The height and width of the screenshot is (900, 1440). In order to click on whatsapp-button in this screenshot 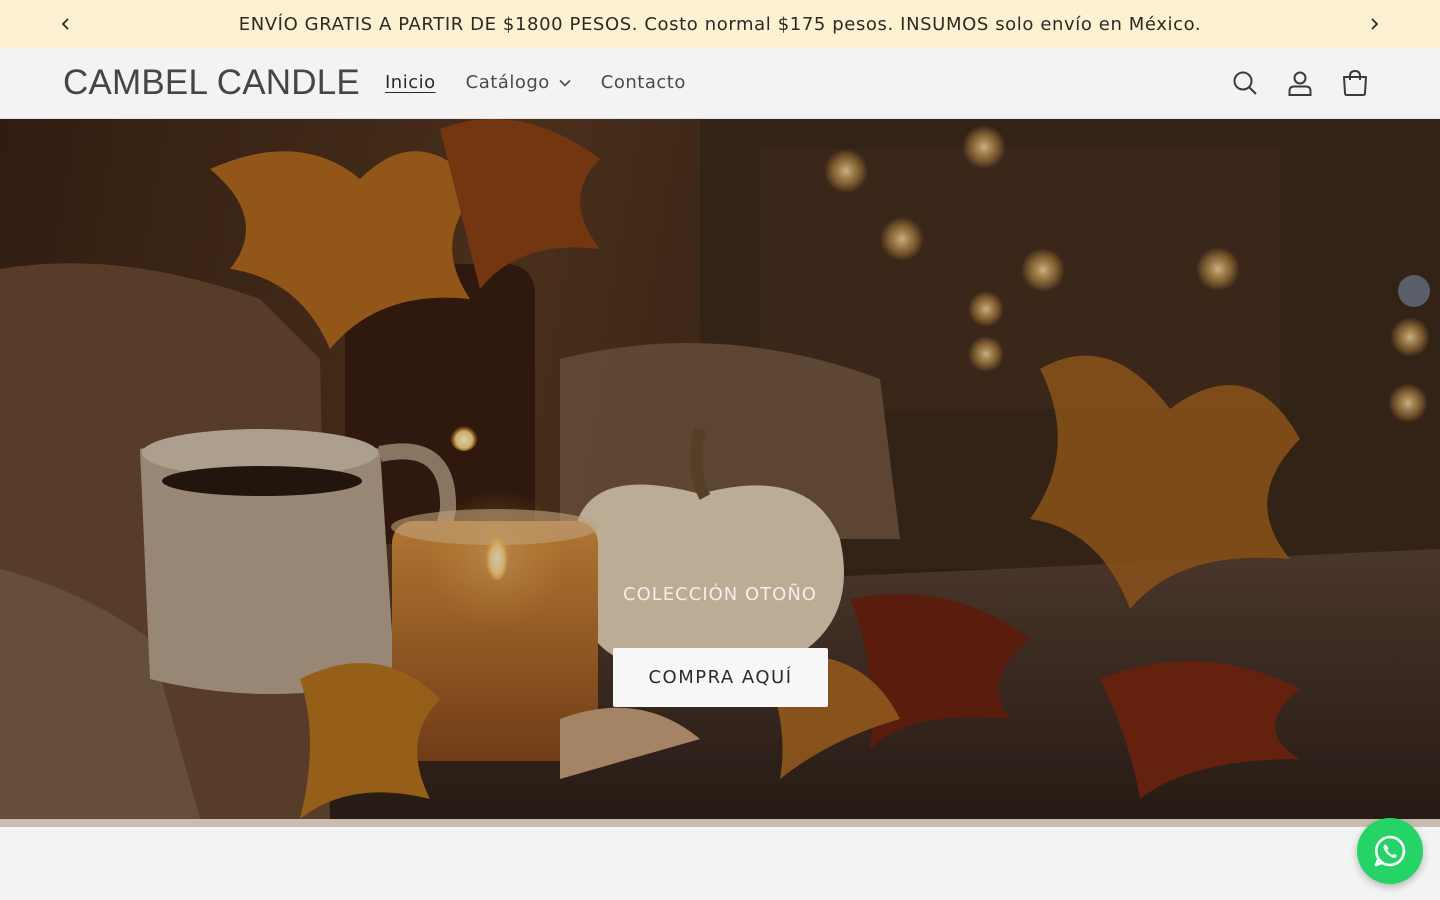, I will do `click(1390, 851)`.